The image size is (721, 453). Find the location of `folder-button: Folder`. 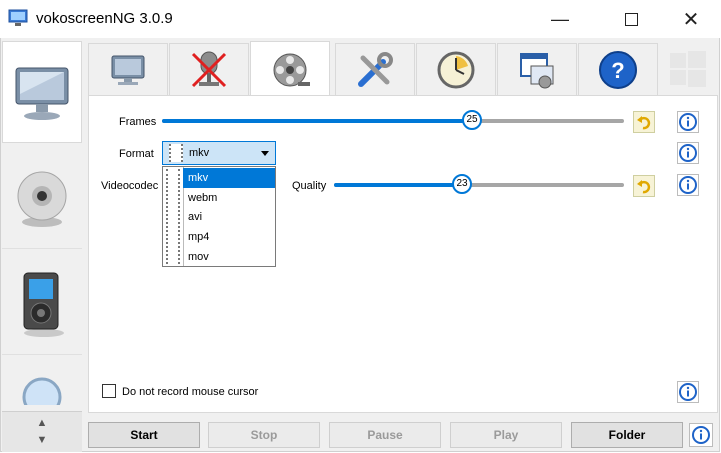

folder-button: Folder is located at coordinates (627, 435).